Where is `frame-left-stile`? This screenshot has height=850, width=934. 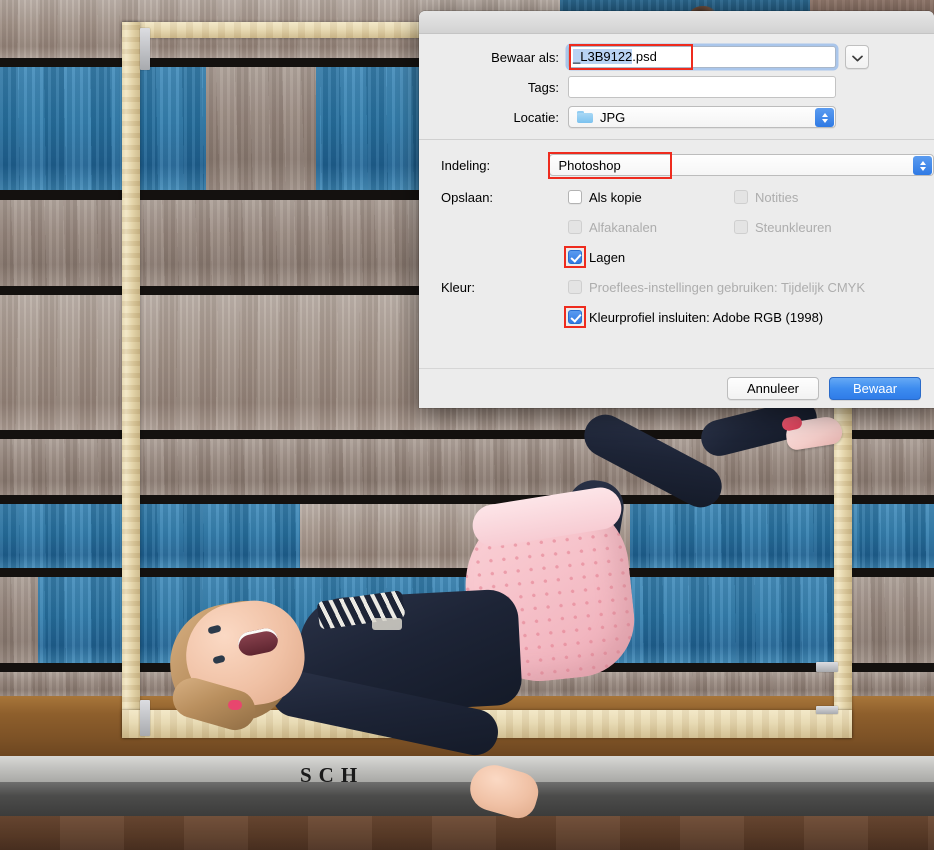 frame-left-stile is located at coordinates (131, 380).